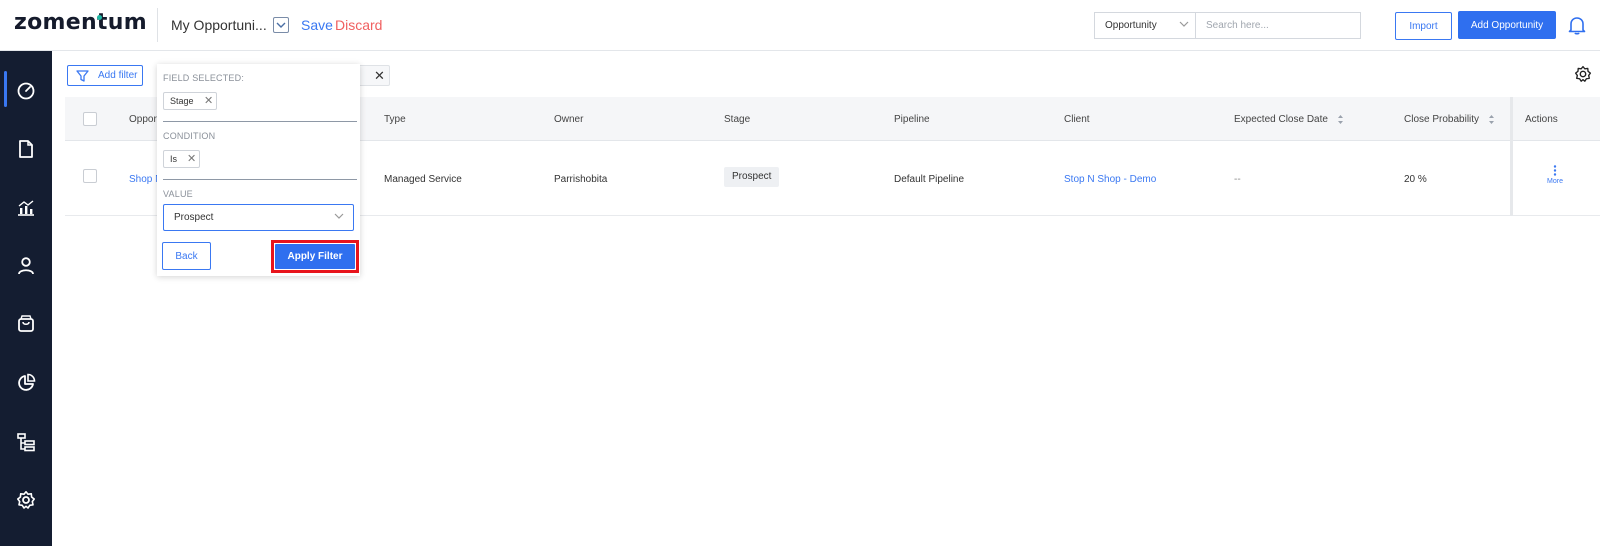 Image resolution: width=1600 pixels, height=546 pixels. What do you see at coordinates (1077, 119) in the screenshot?
I see `col-header-client: Client` at bounding box center [1077, 119].